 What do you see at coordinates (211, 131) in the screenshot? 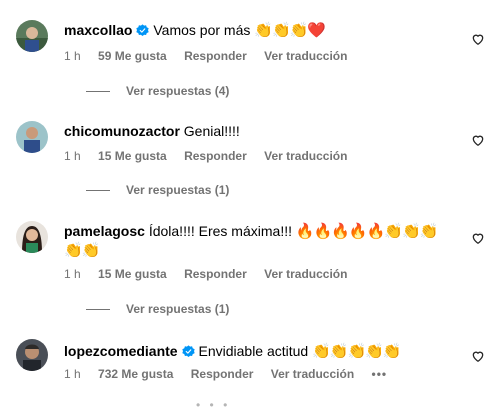
I see `comment-text: Genial!!!!` at bounding box center [211, 131].